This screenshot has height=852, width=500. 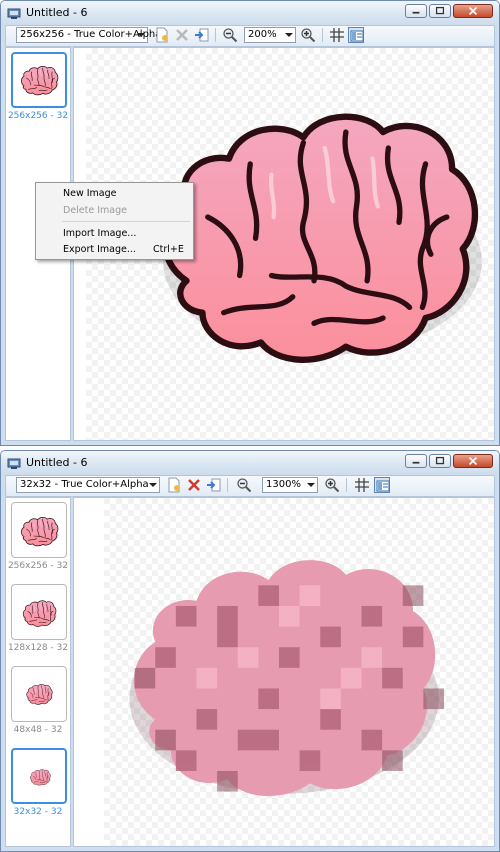 What do you see at coordinates (90, 193) in the screenshot?
I see `menu-new-image: New Image` at bounding box center [90, 193].